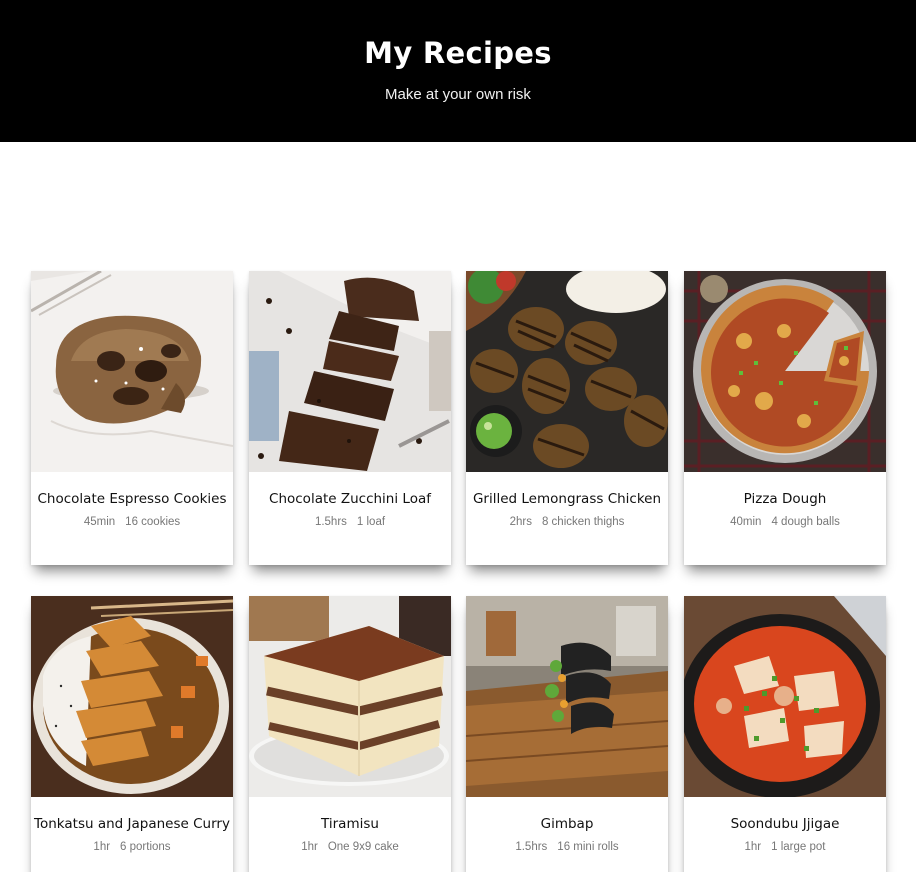 The height and width of the screenshot is (872, 916). I want to click on loaf-photo, so click(350, 371).